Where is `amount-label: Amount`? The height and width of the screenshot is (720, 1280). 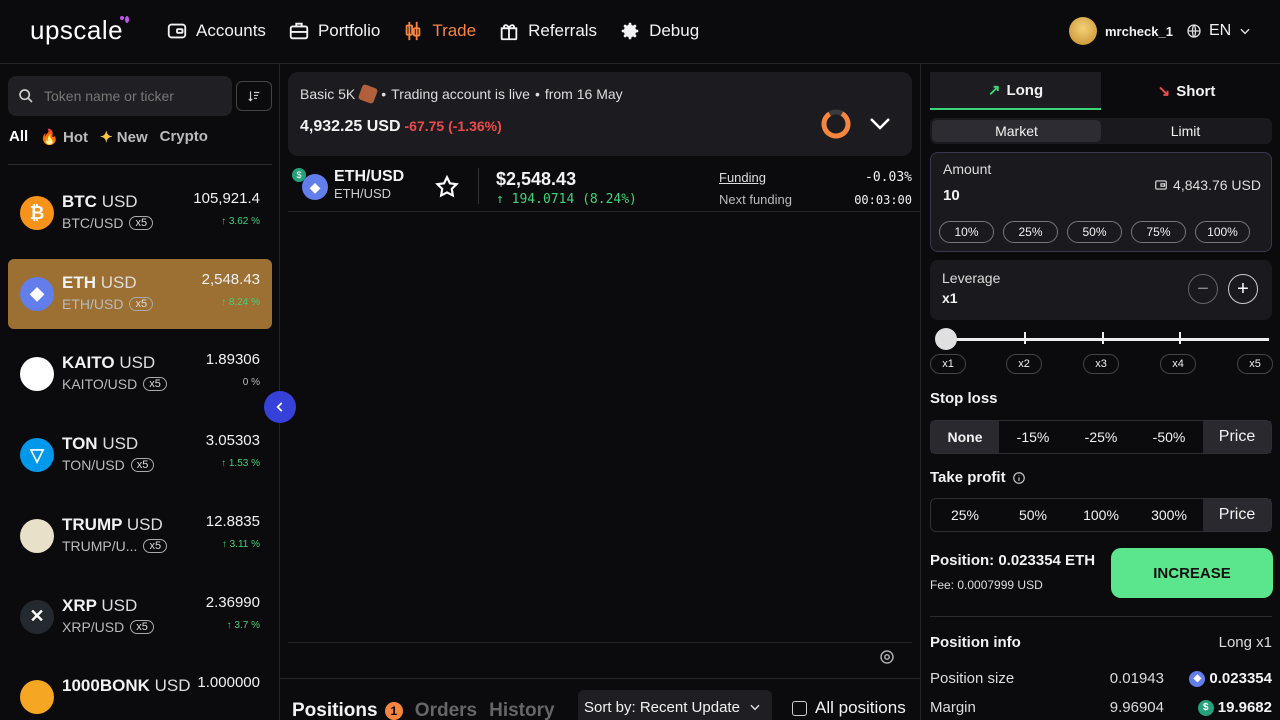
amount-label: Amount is located at coordinates (967, 169).